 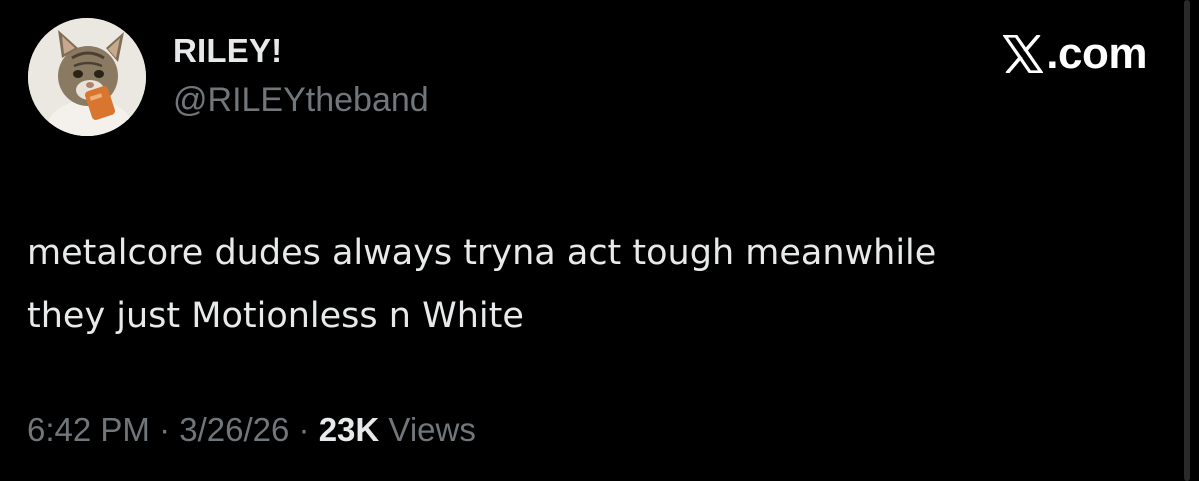 I want to click on views-count: 23K, so click(x=349, y=429).